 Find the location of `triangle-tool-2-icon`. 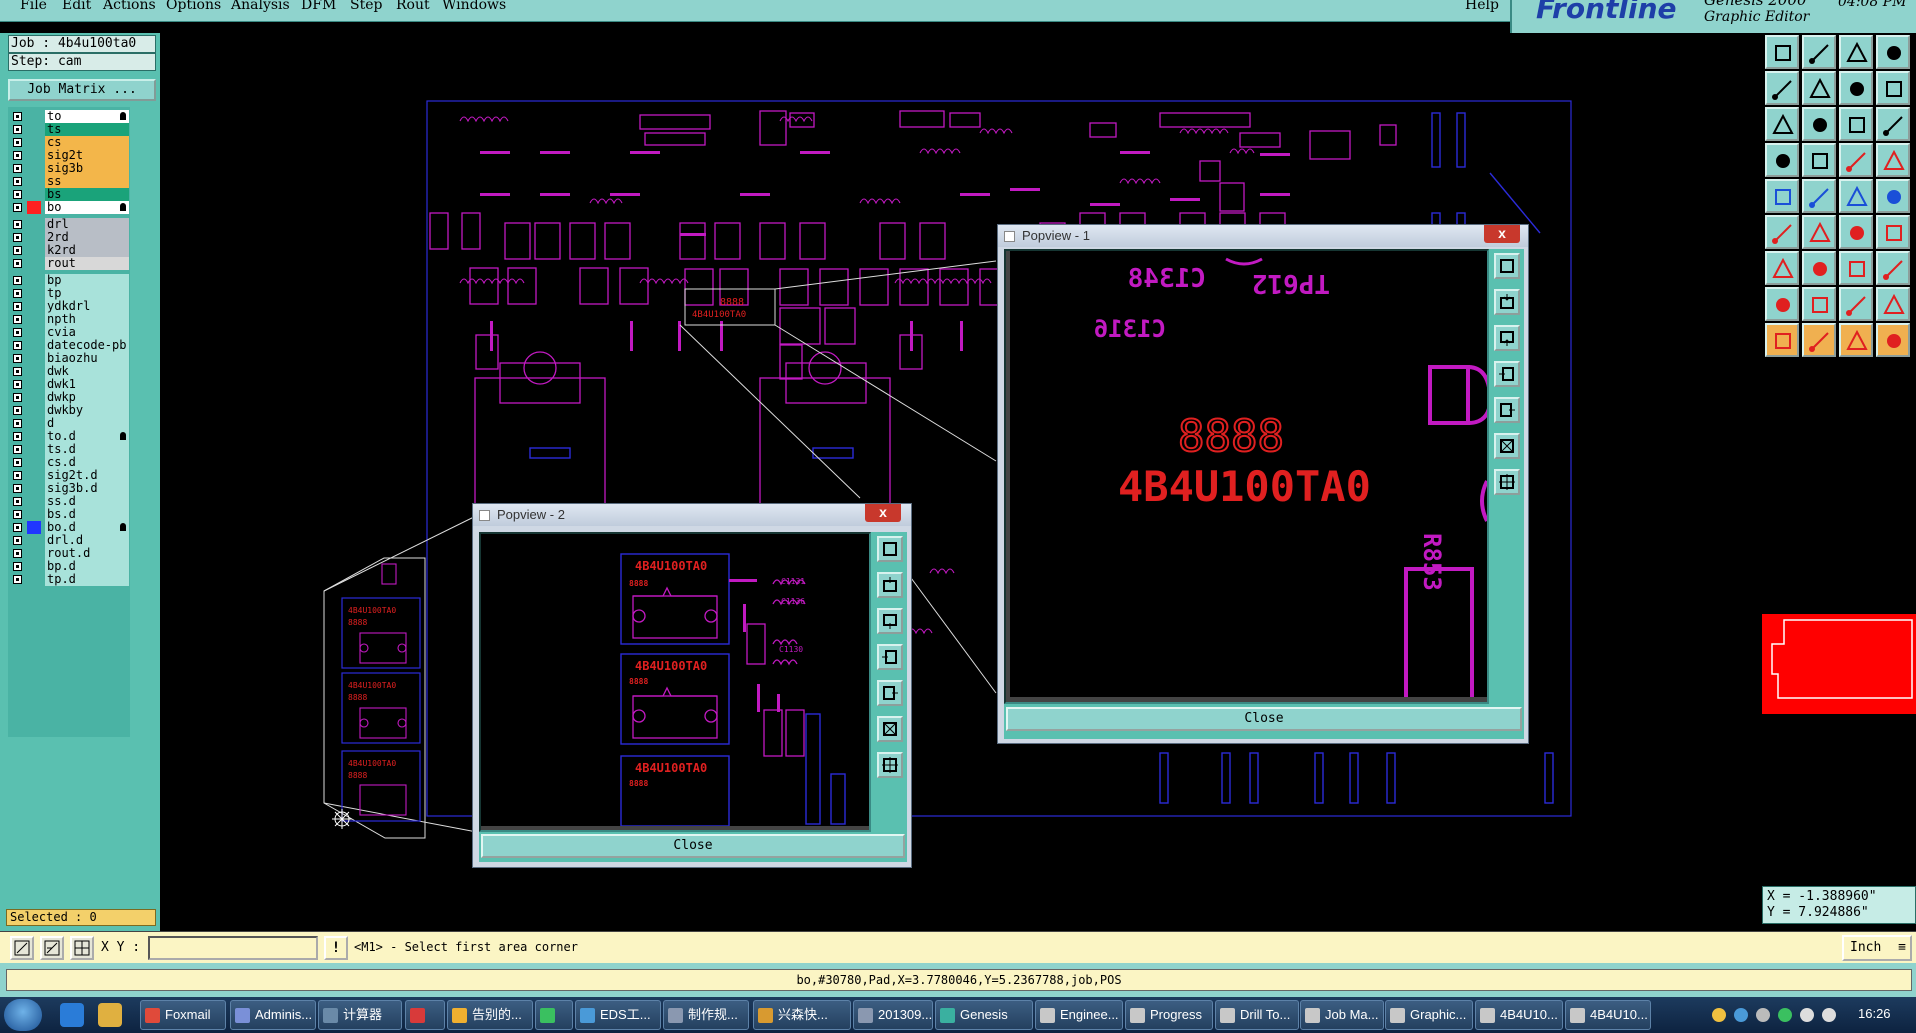

triangle-tool-2-icon is located at coordinates (1819, 340).